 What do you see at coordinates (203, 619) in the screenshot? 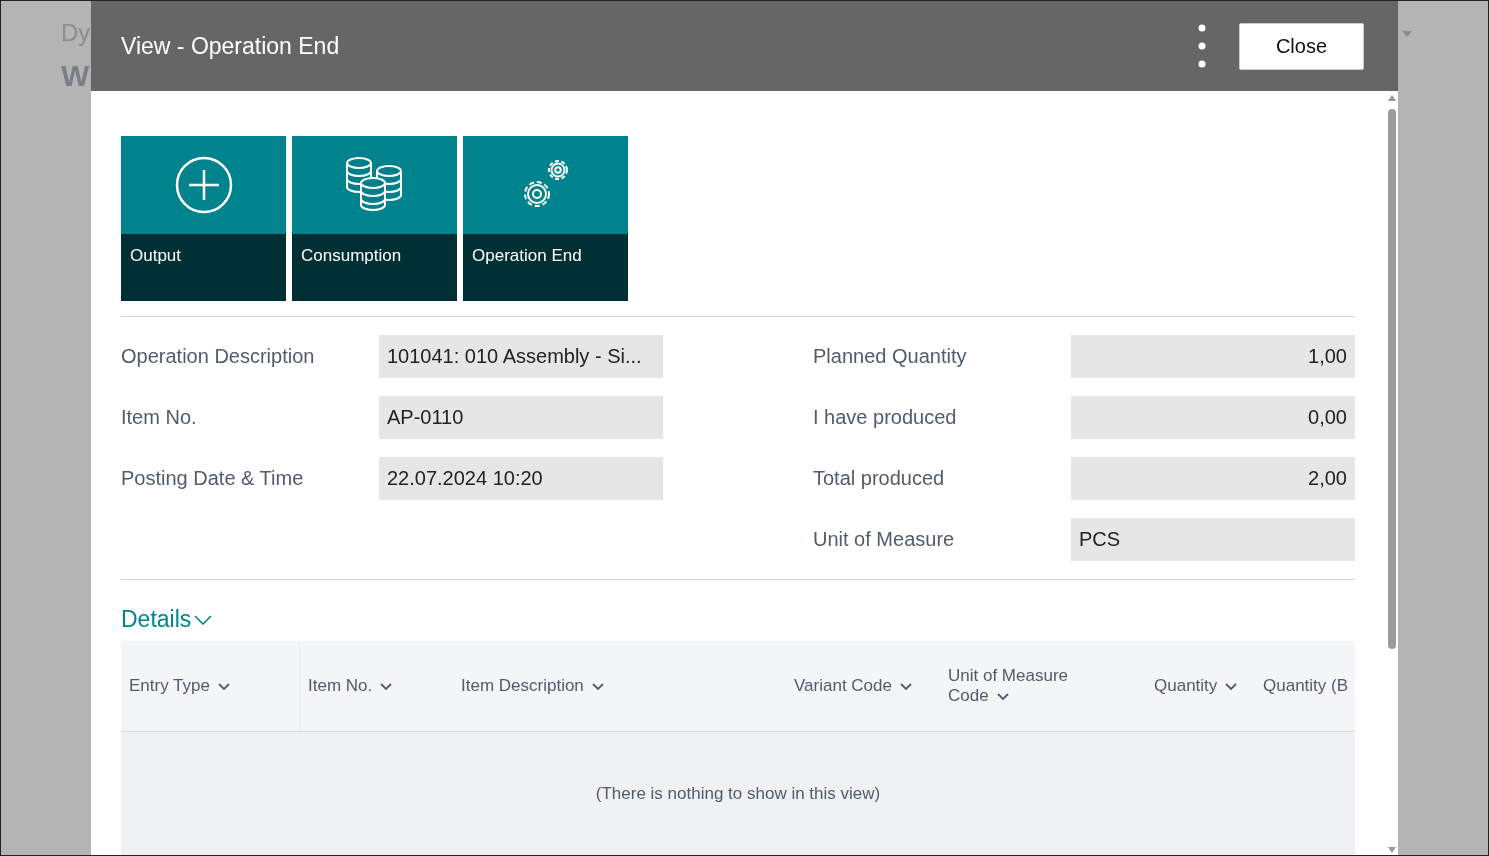
I see `chevron-icon` at bounding box center [203, 619].